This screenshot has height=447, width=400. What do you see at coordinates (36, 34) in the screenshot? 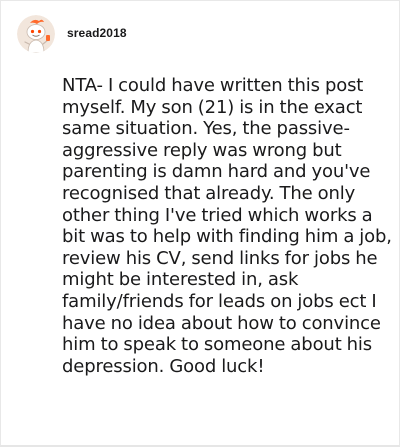
I see `snoo-avatar-icon` at bounding box center [36, 34].